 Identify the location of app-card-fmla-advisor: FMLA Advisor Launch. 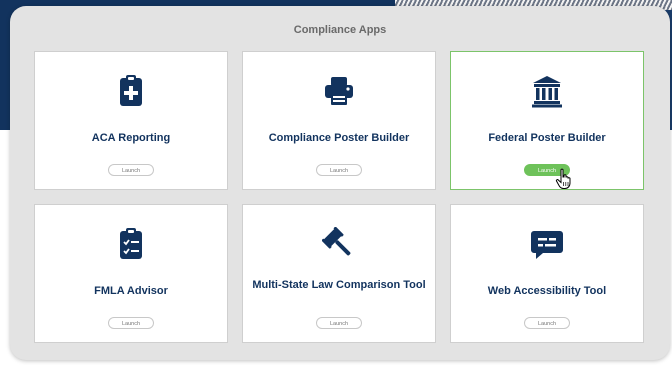
(131, 273).